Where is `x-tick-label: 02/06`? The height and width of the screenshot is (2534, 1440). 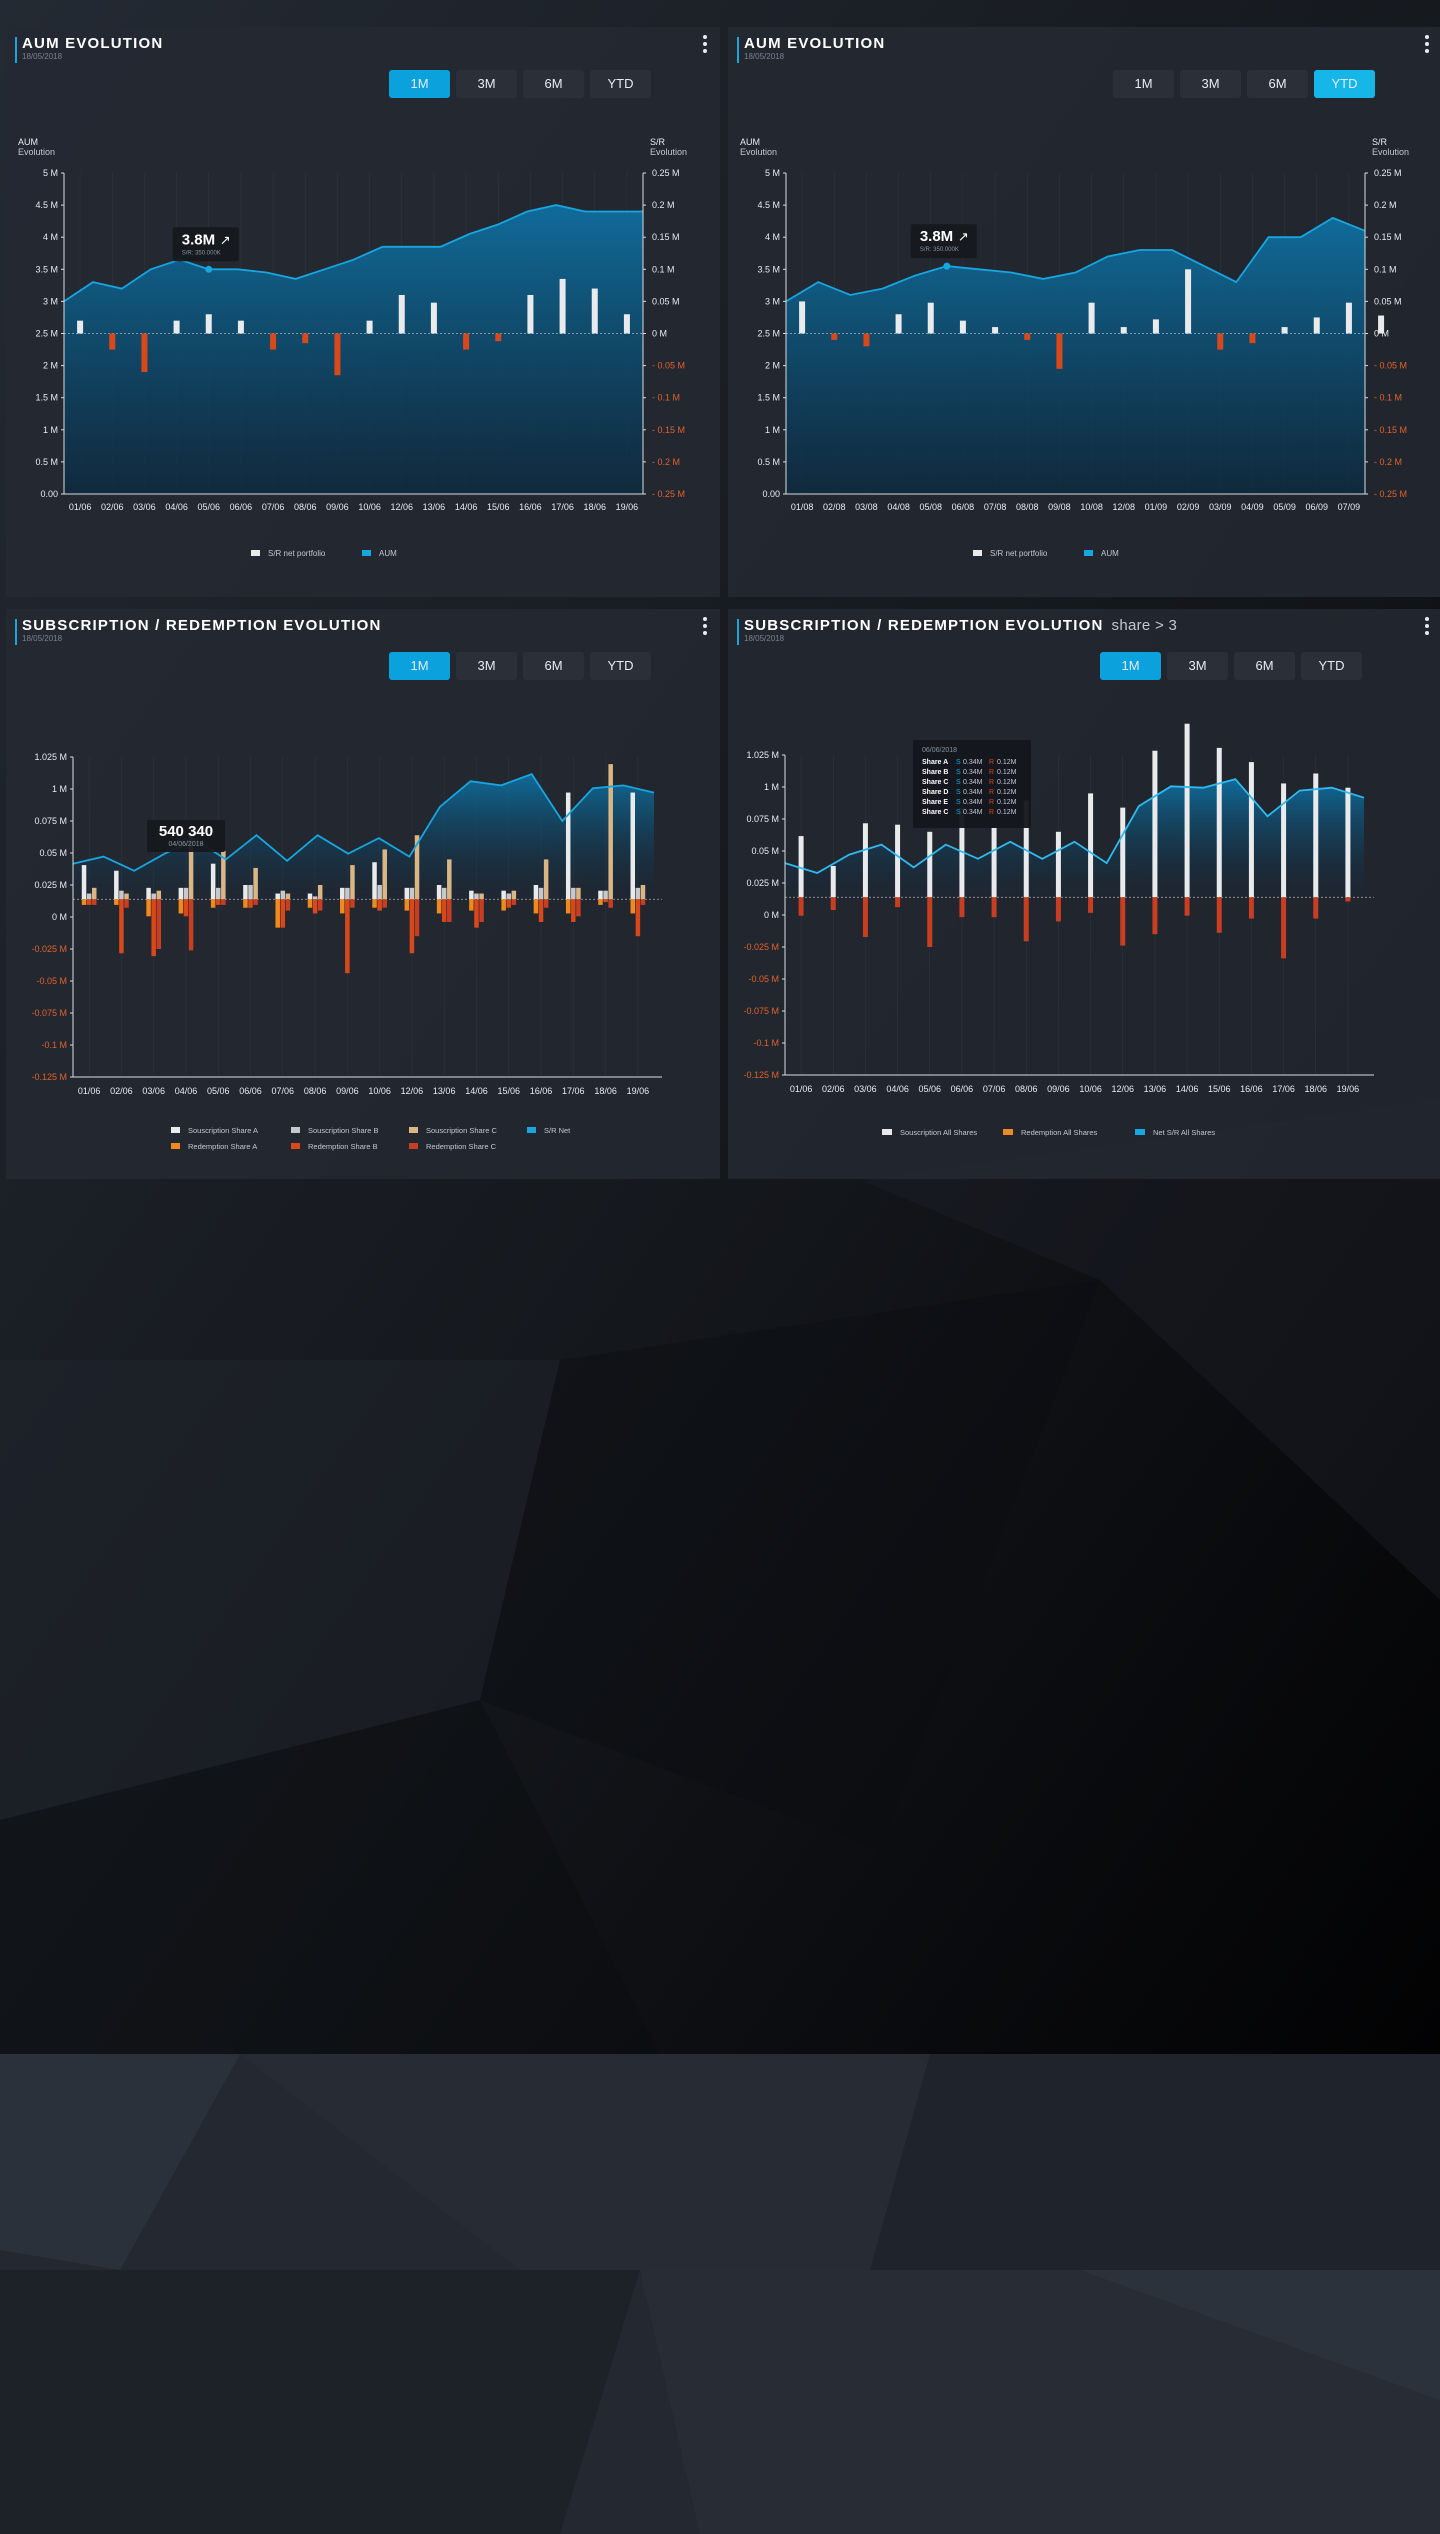 x-tick-label: 02/06 is located at coordinates (112, 507).